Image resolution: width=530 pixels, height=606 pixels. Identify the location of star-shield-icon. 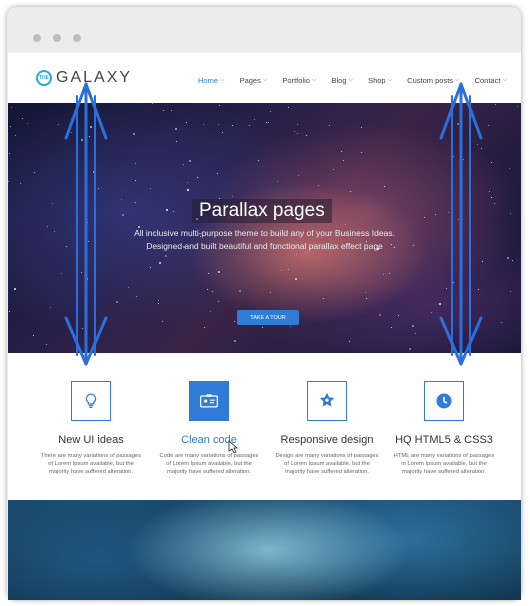
(327, 401).